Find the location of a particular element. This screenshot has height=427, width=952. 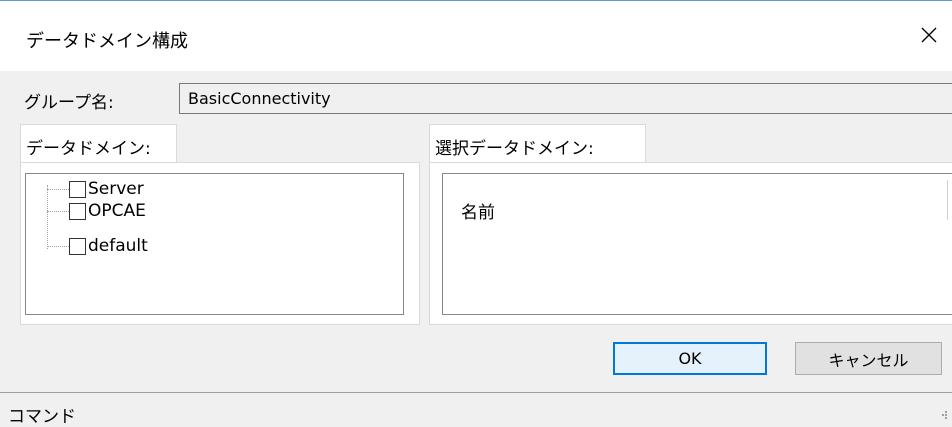

tree-item-server: Server is located at coordinates (95, 189).